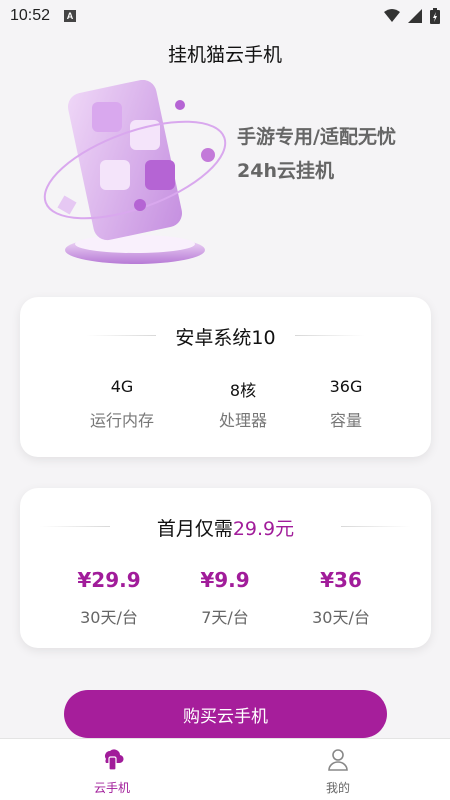  Describe the element at coordinates (338, 760) in the screenshot. I see `user-icon` at that location.